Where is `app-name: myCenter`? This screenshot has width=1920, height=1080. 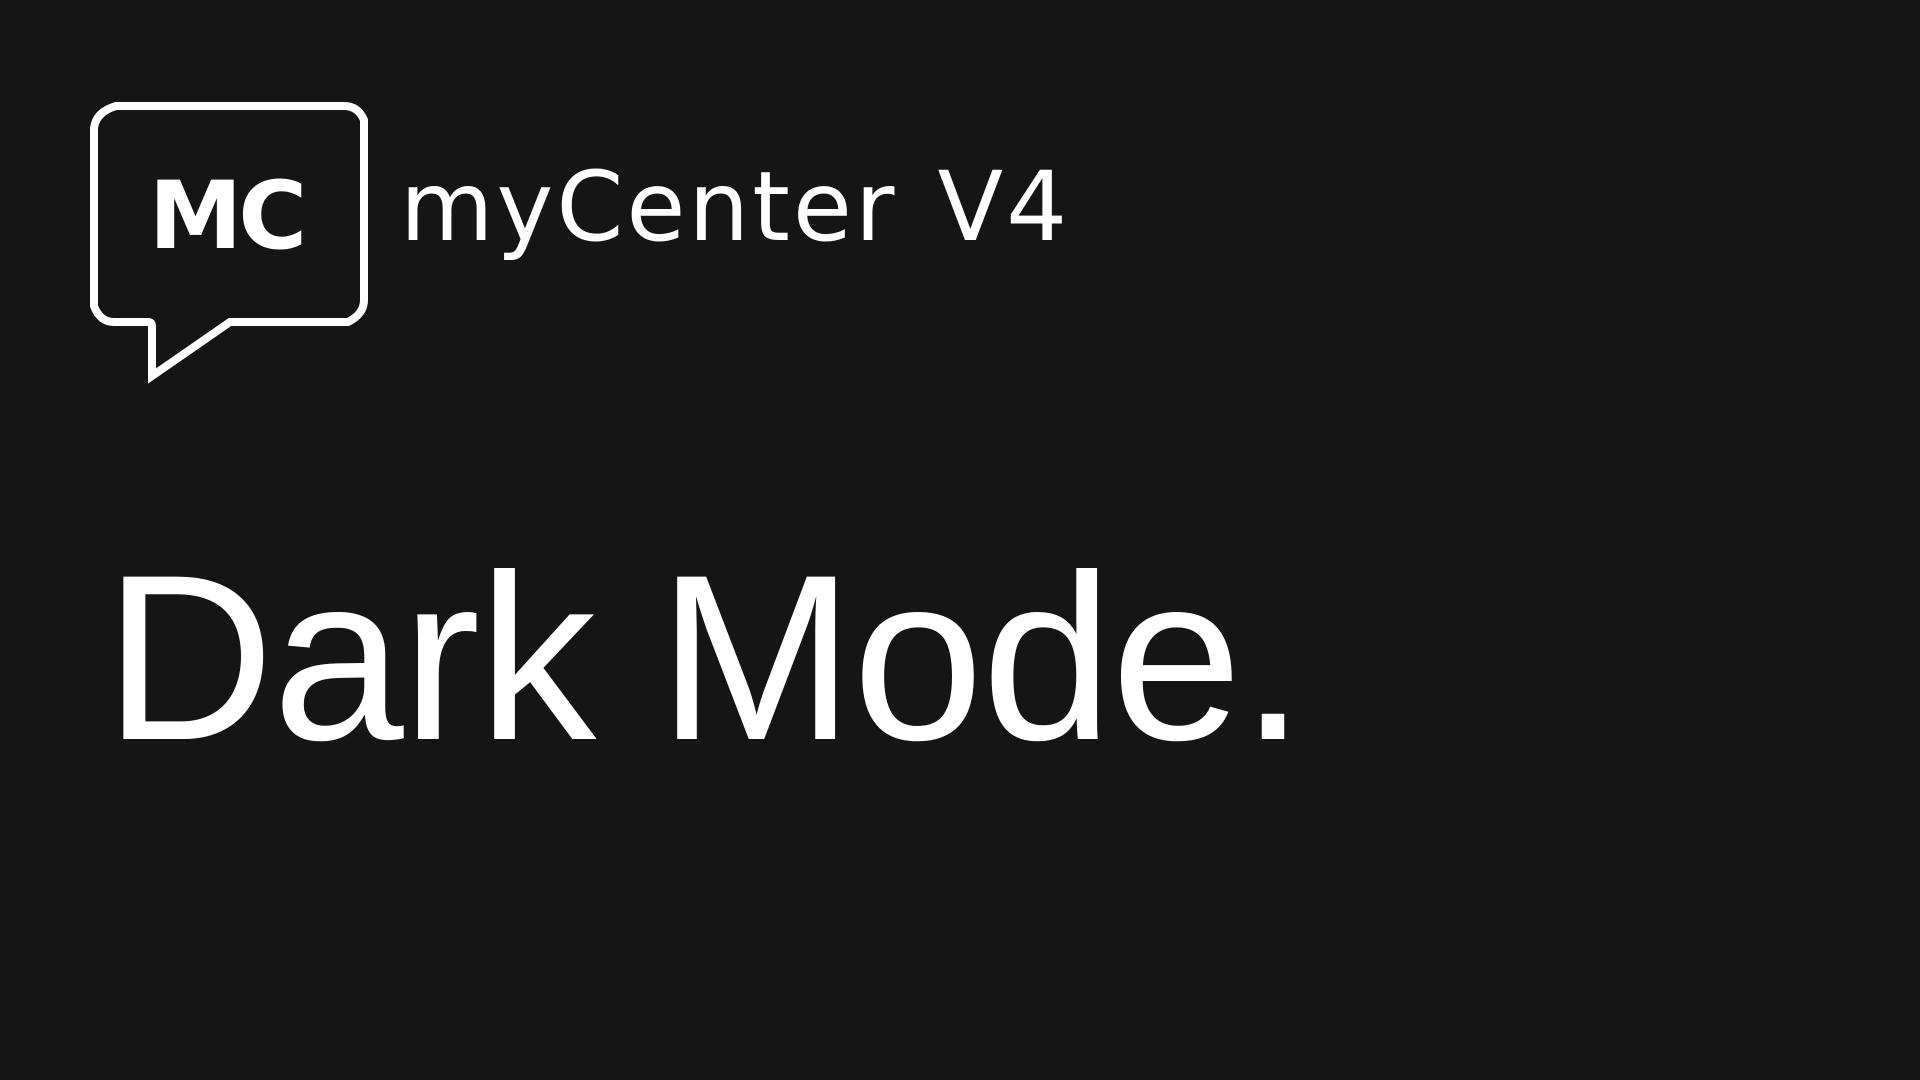
app-name: myCenter is located at coordinates (649, 207).